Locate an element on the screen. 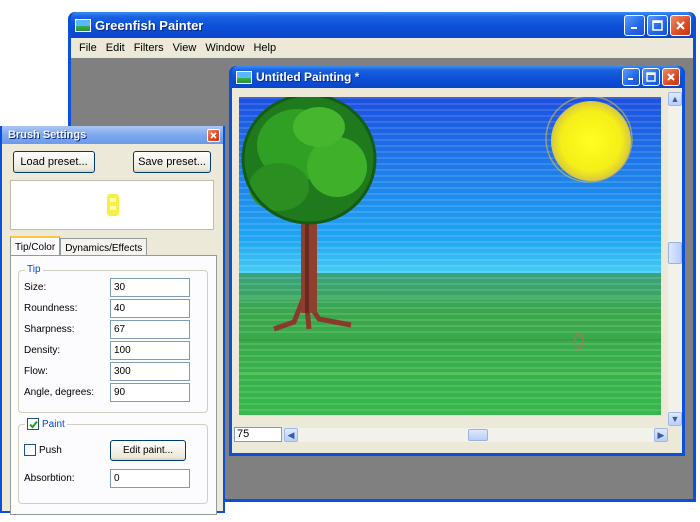 The width and height of the screenshot is (700, 522). flow-label: Flow: is located at coordinates (36, 371).